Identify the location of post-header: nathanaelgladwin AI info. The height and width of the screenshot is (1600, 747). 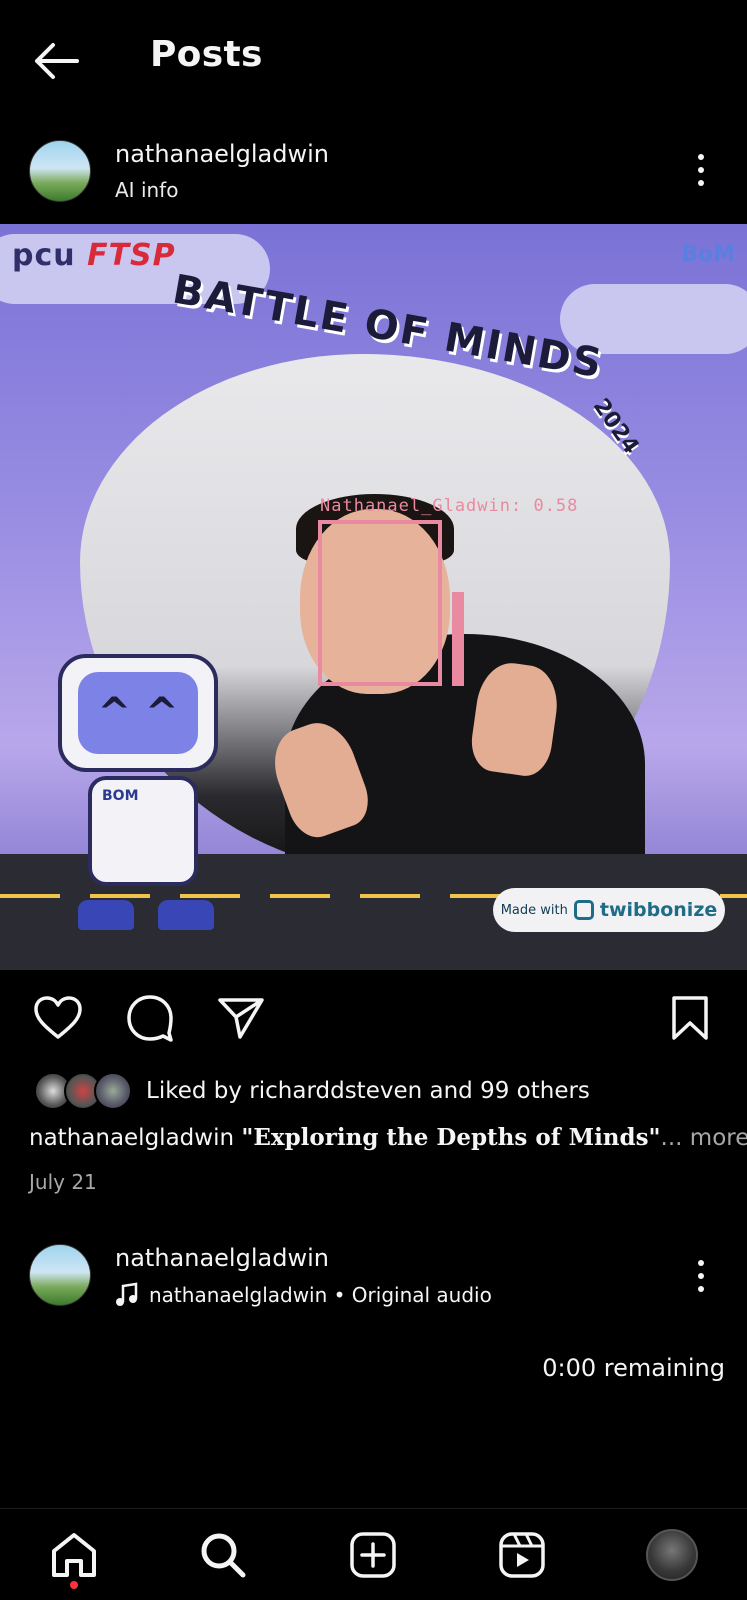
(373, 174).